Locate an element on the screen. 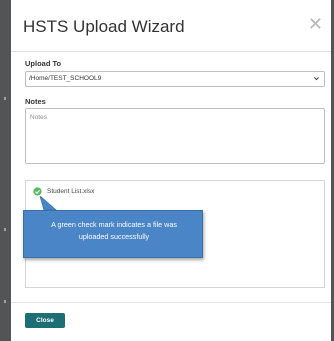 This screenshot has height=341, width=334. dialog-header: HSTS Upload Wizard ✕ is located at coordinates (171, 26).